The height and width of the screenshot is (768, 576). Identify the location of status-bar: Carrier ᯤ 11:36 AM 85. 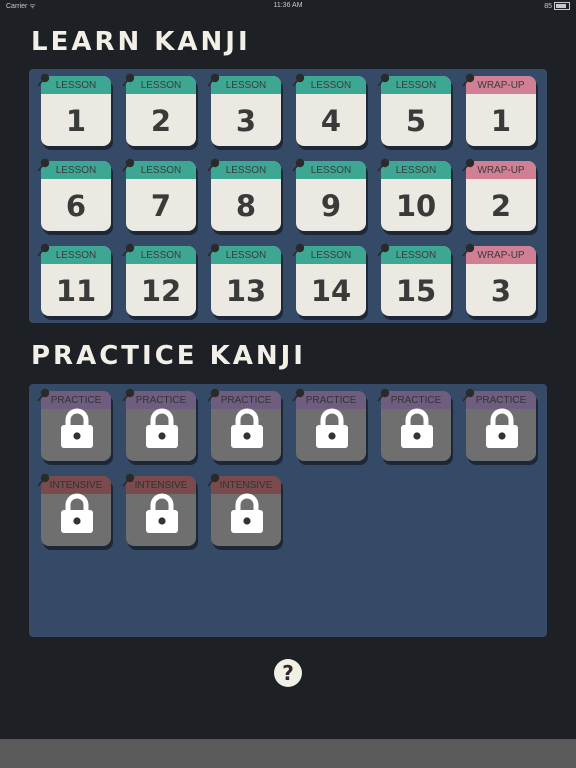
(288, 6).